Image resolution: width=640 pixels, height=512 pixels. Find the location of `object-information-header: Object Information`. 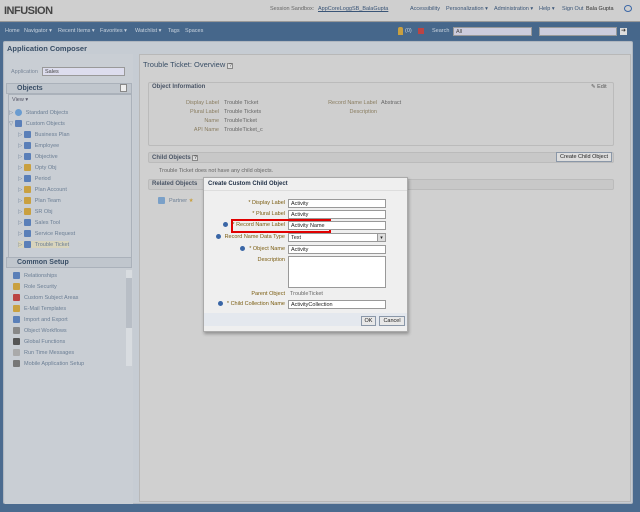

object-information-header: Object Information is located at coordinates (178, 87).